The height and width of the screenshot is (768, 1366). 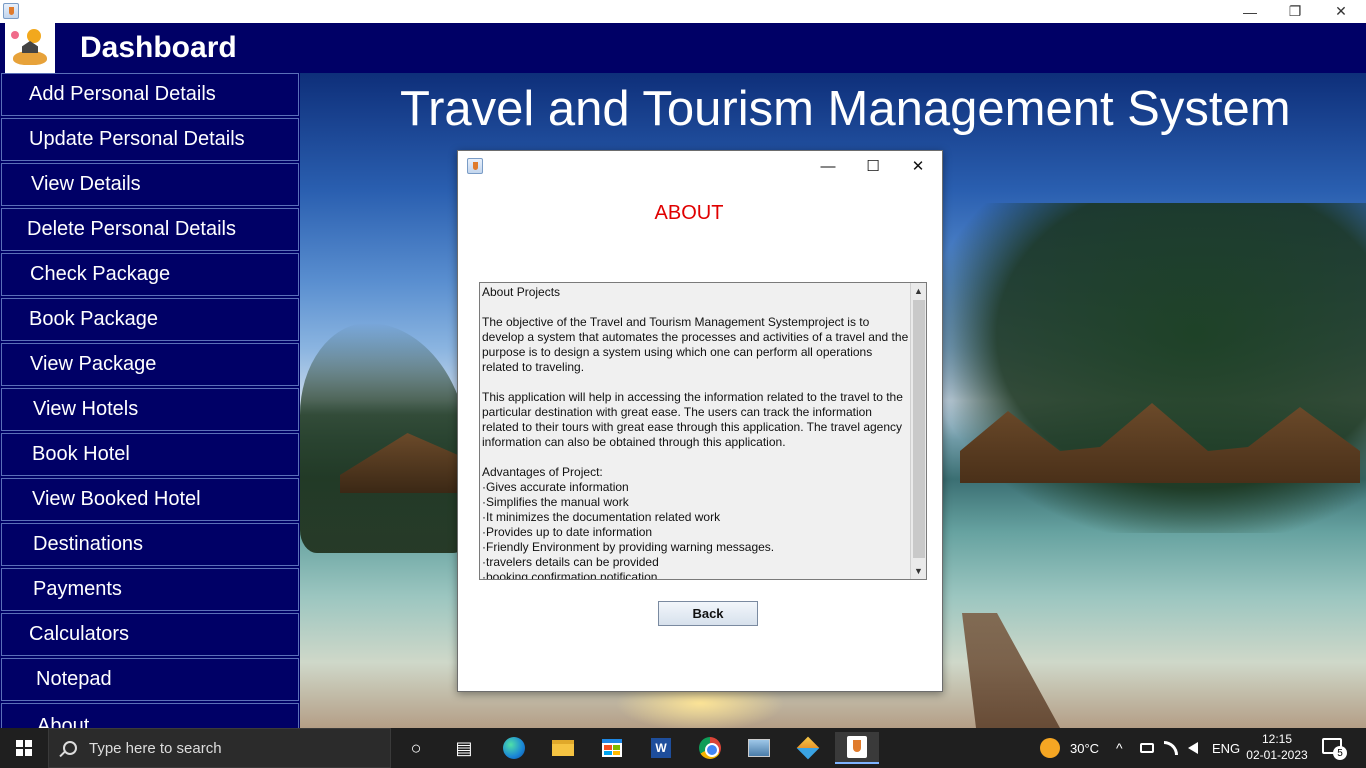 I want to click on restore-button: ❐, so click(x=1295, y=11).